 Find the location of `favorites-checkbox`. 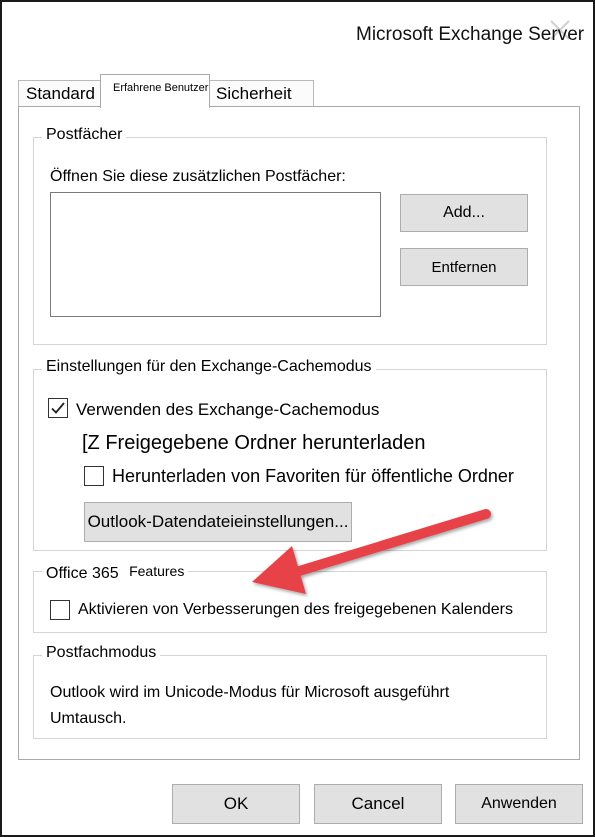

favorites-checkbox is located at coordinates (94, 476).